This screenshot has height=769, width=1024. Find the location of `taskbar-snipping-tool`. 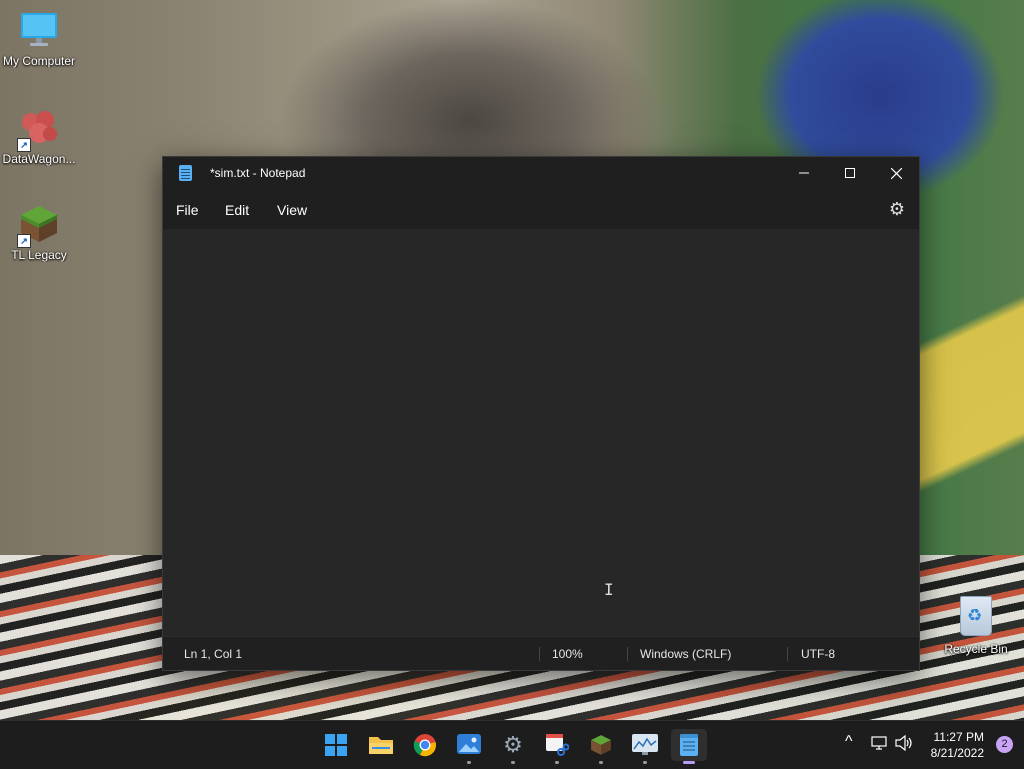

taskbar-snipping-tool is located at coordinates (557, 746).